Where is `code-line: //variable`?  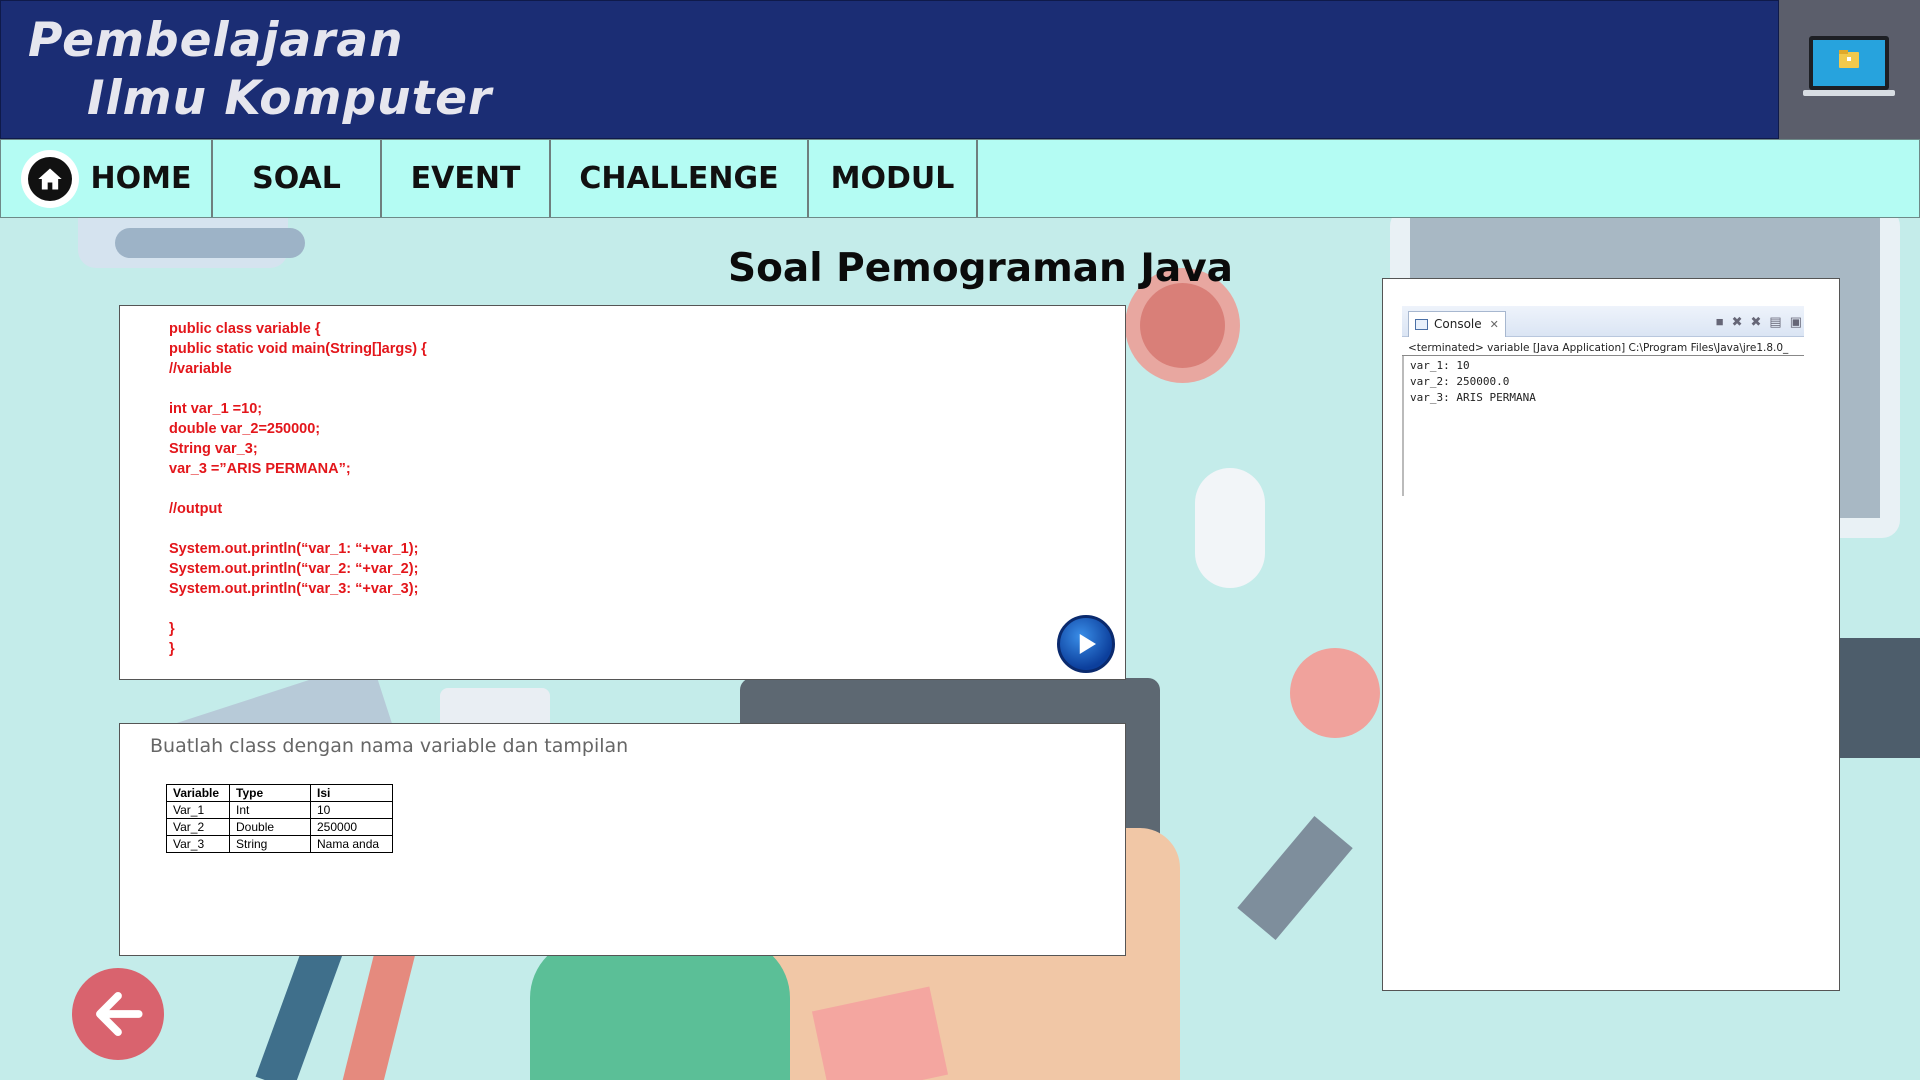
code-line: //variable is located at coordinates (200, 369).